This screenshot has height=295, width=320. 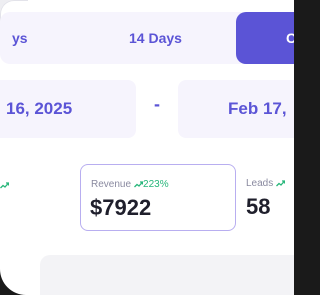 I want to click on revenue-value: $7922, so click(x=121, y=207).